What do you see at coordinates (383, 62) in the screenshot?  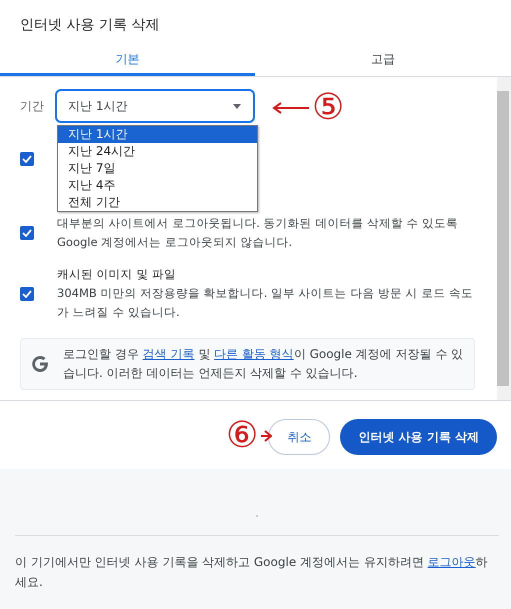 I see `tab: 고급` at bounding box center [383, 62].